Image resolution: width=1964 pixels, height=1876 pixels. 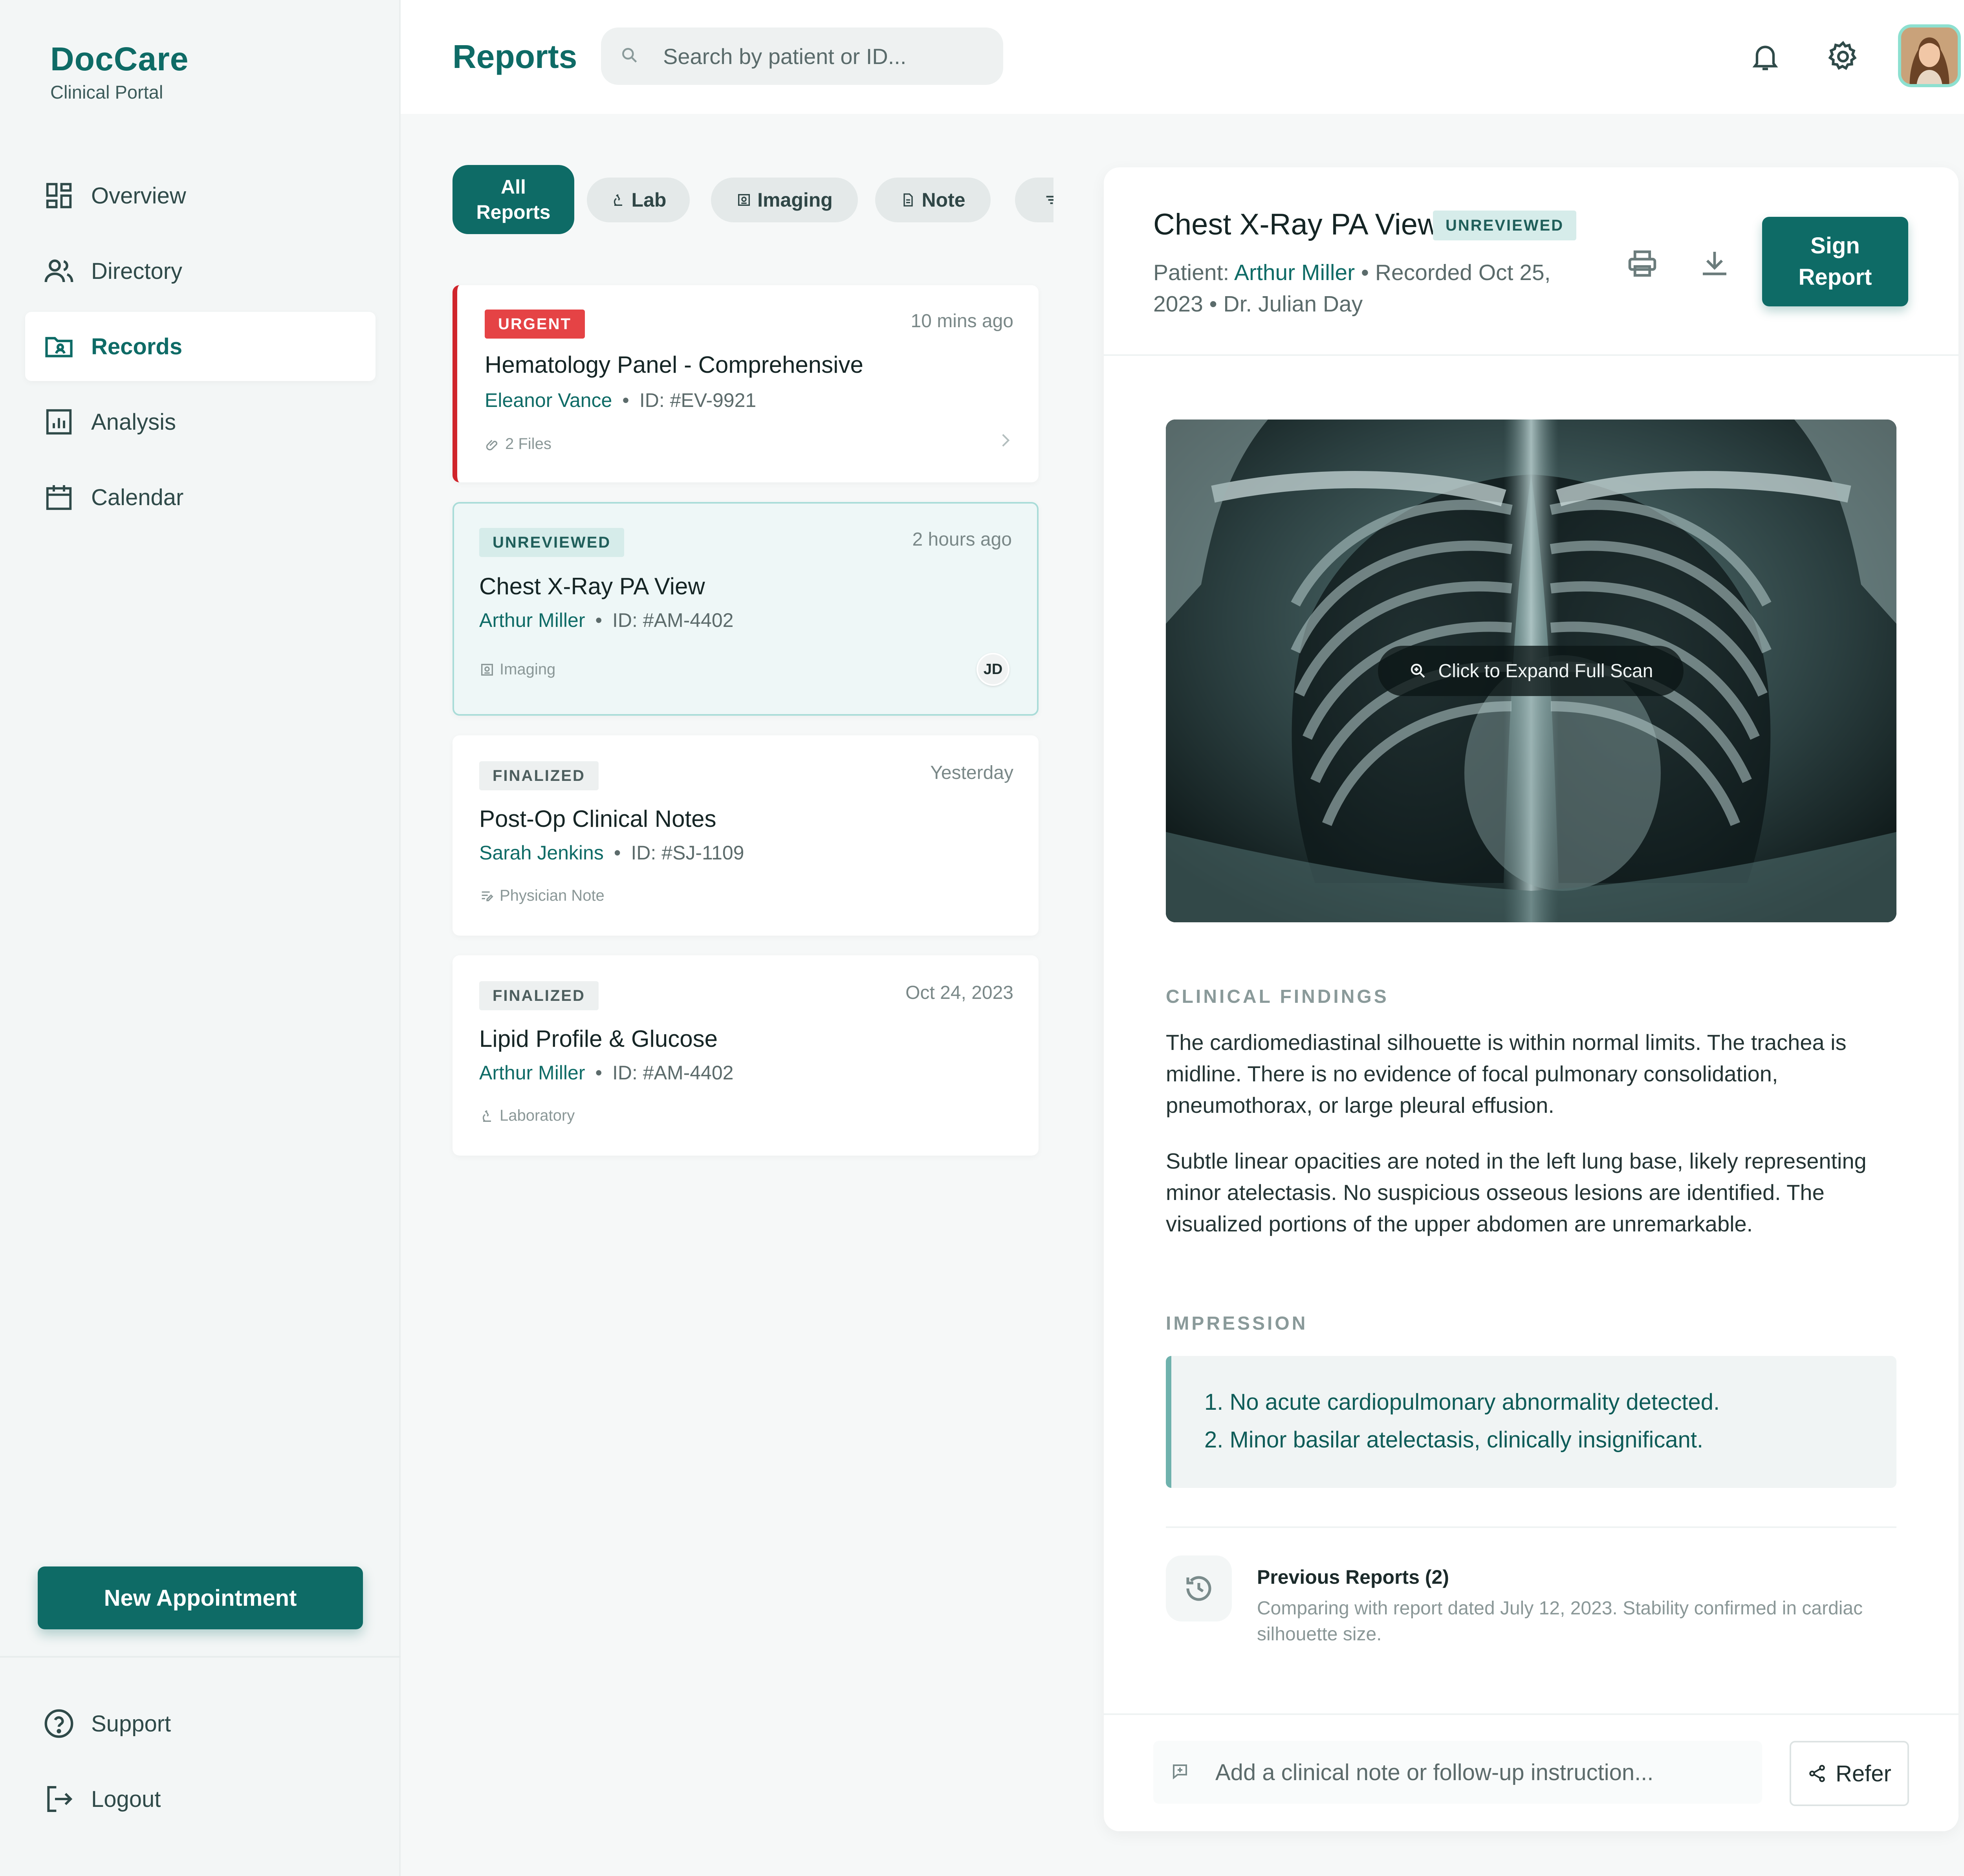 I want to click on status-badge: FINALIZED, so click(x=539, y=775).